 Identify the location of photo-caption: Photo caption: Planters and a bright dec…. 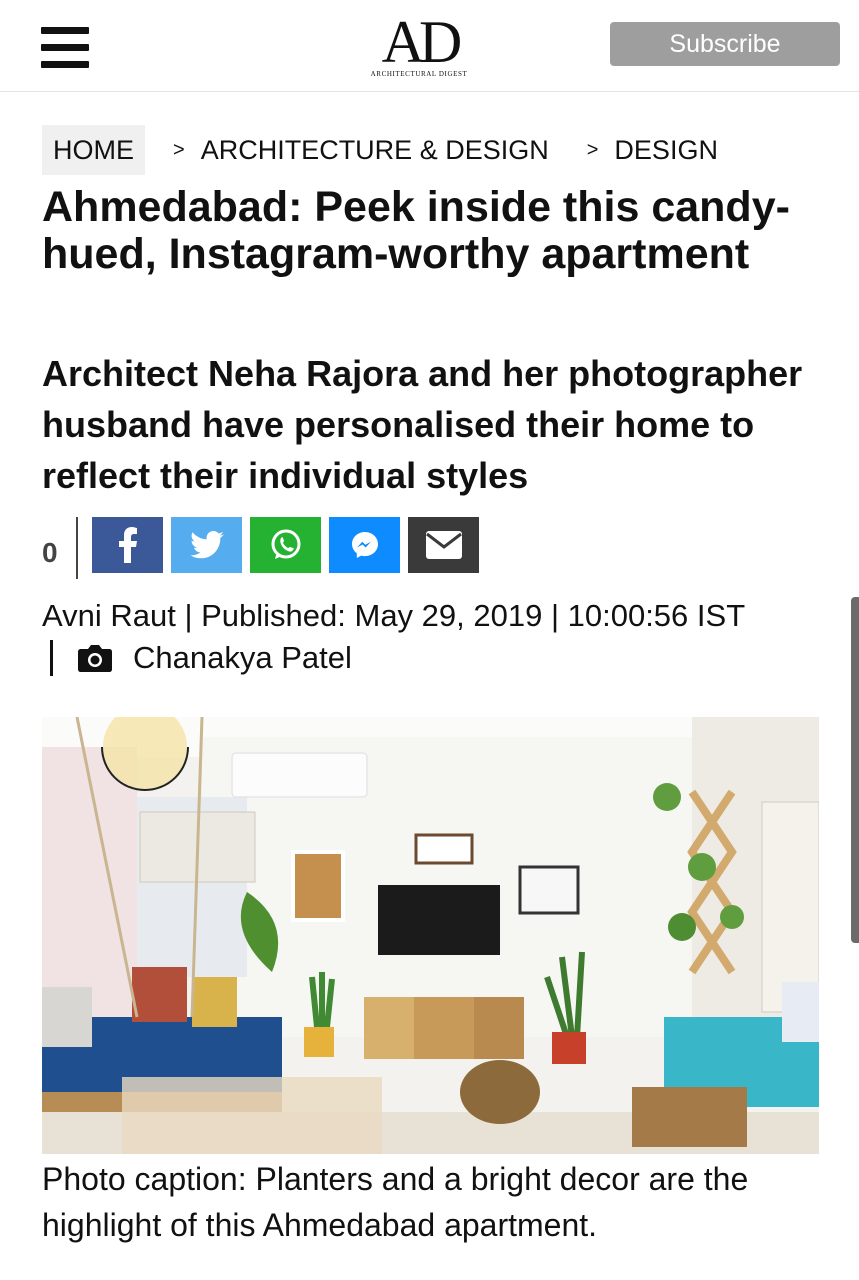
(395, 1202).